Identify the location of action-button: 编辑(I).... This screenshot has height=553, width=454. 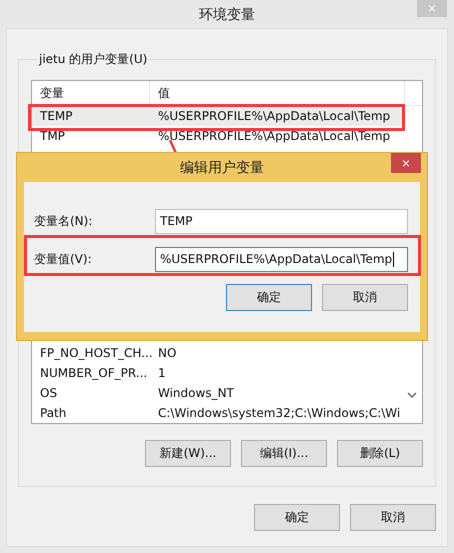
(284, 453).